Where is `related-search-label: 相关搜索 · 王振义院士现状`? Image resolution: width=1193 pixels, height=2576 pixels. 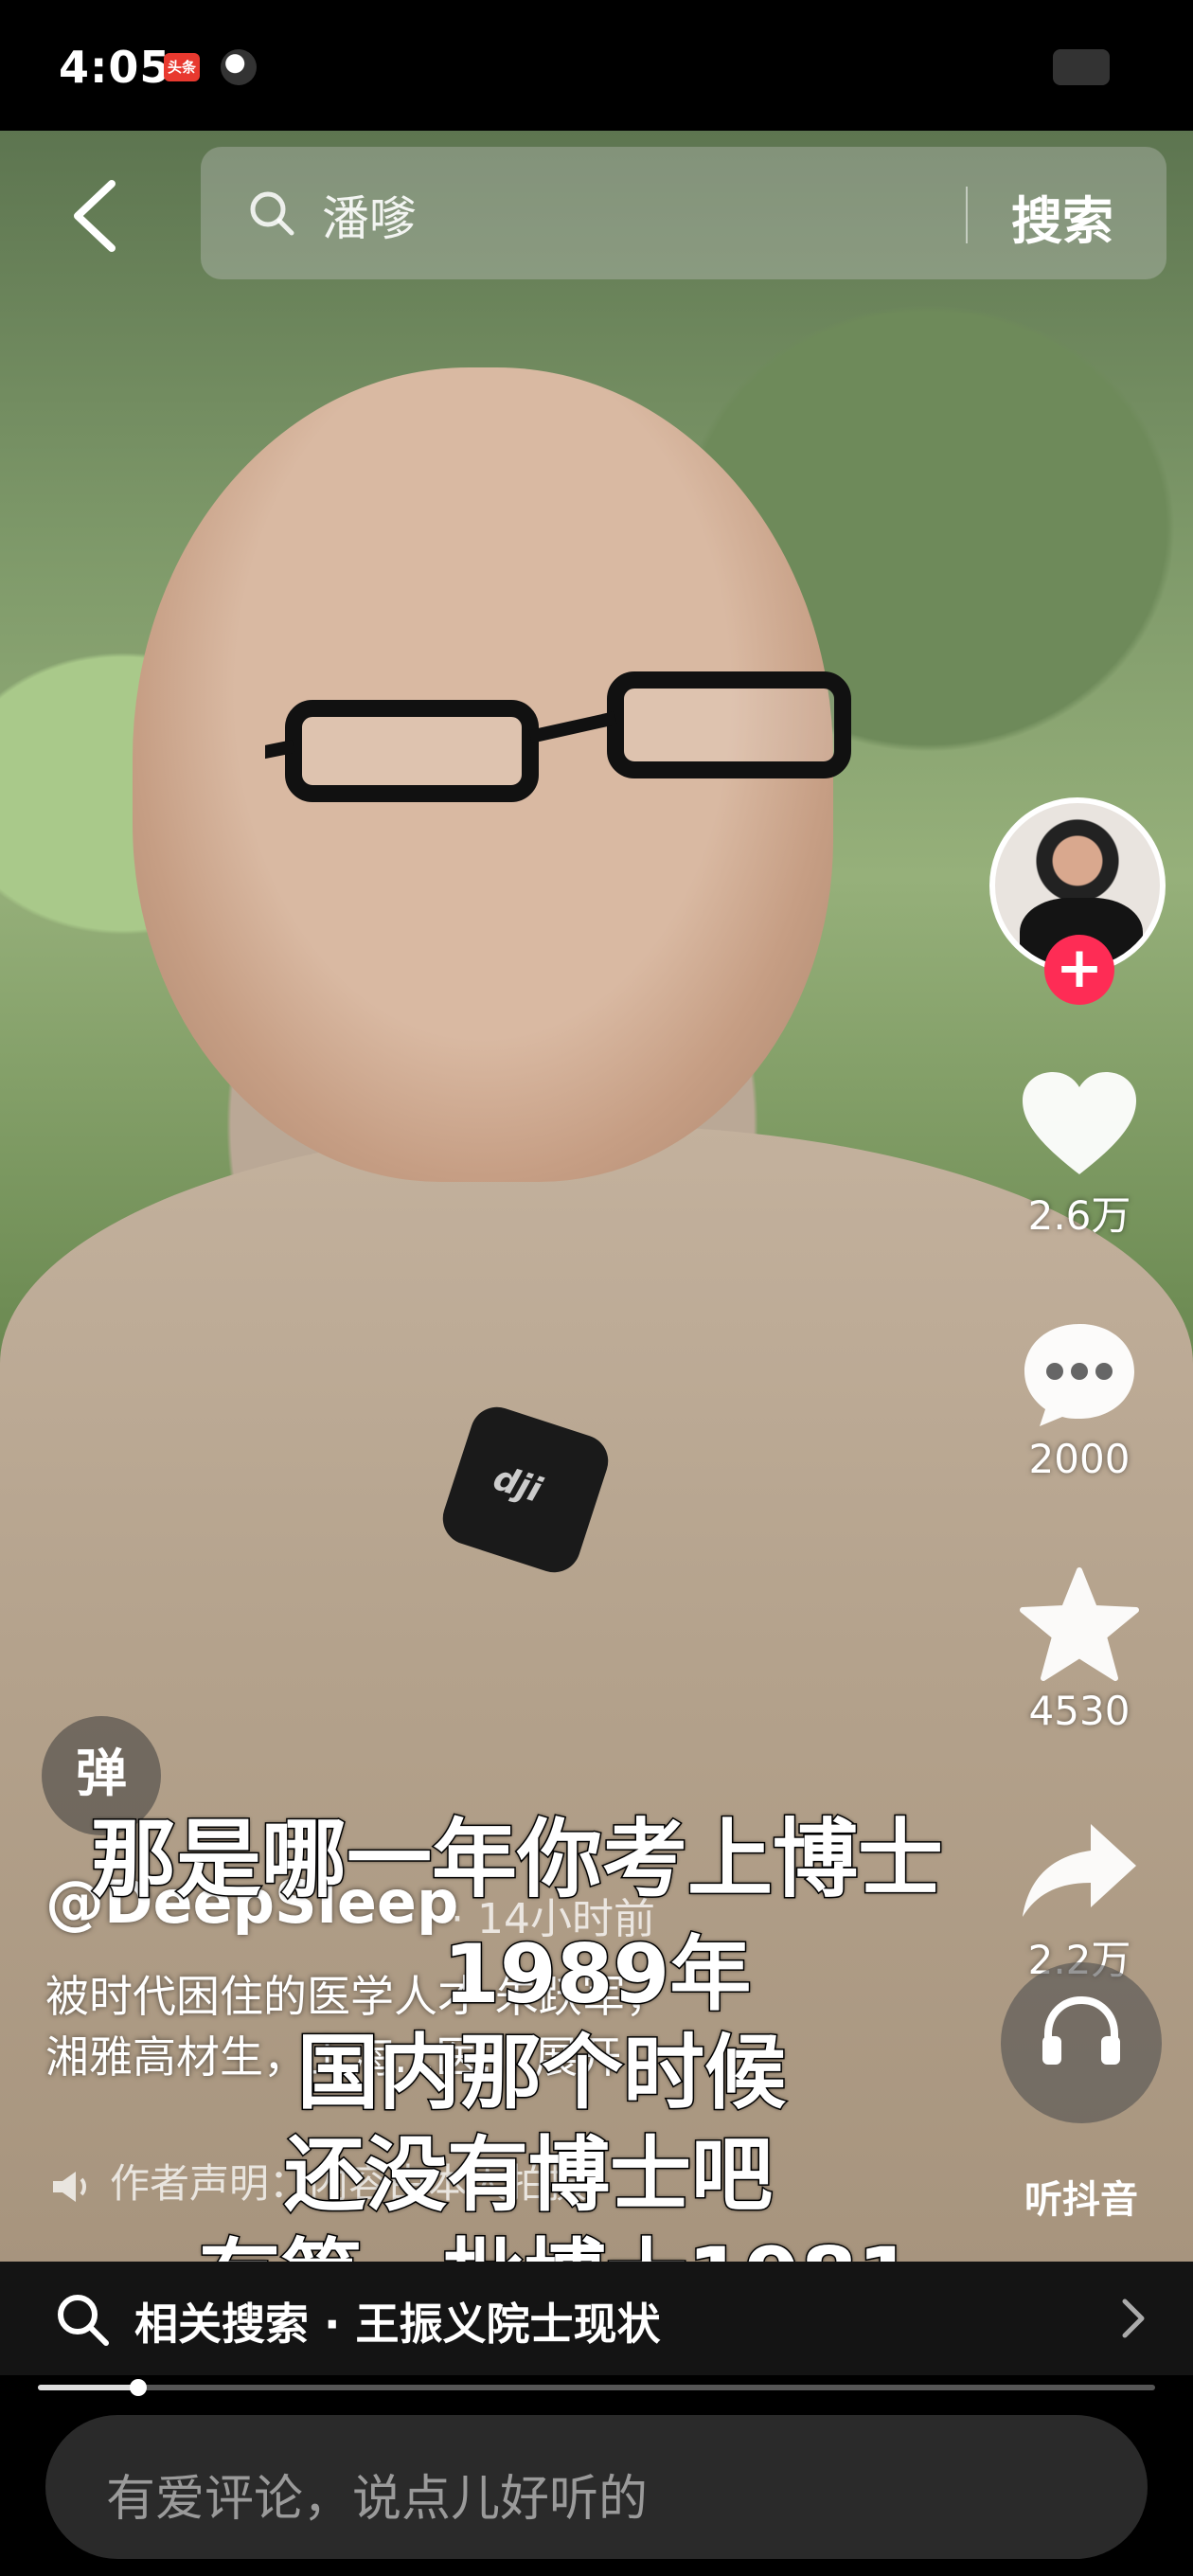 related-search-label: 相关搜索 · 王振义院士现状 is located at coordinates (397, 2324).